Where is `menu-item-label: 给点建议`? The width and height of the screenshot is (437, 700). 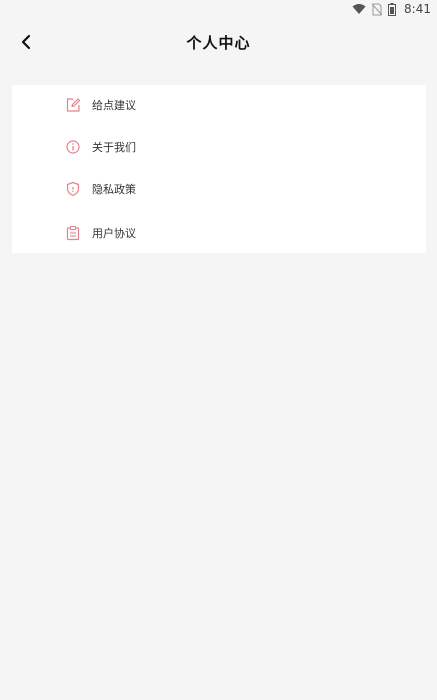 menu-item-label: 给点建议 is located at coordinates (114, 105).